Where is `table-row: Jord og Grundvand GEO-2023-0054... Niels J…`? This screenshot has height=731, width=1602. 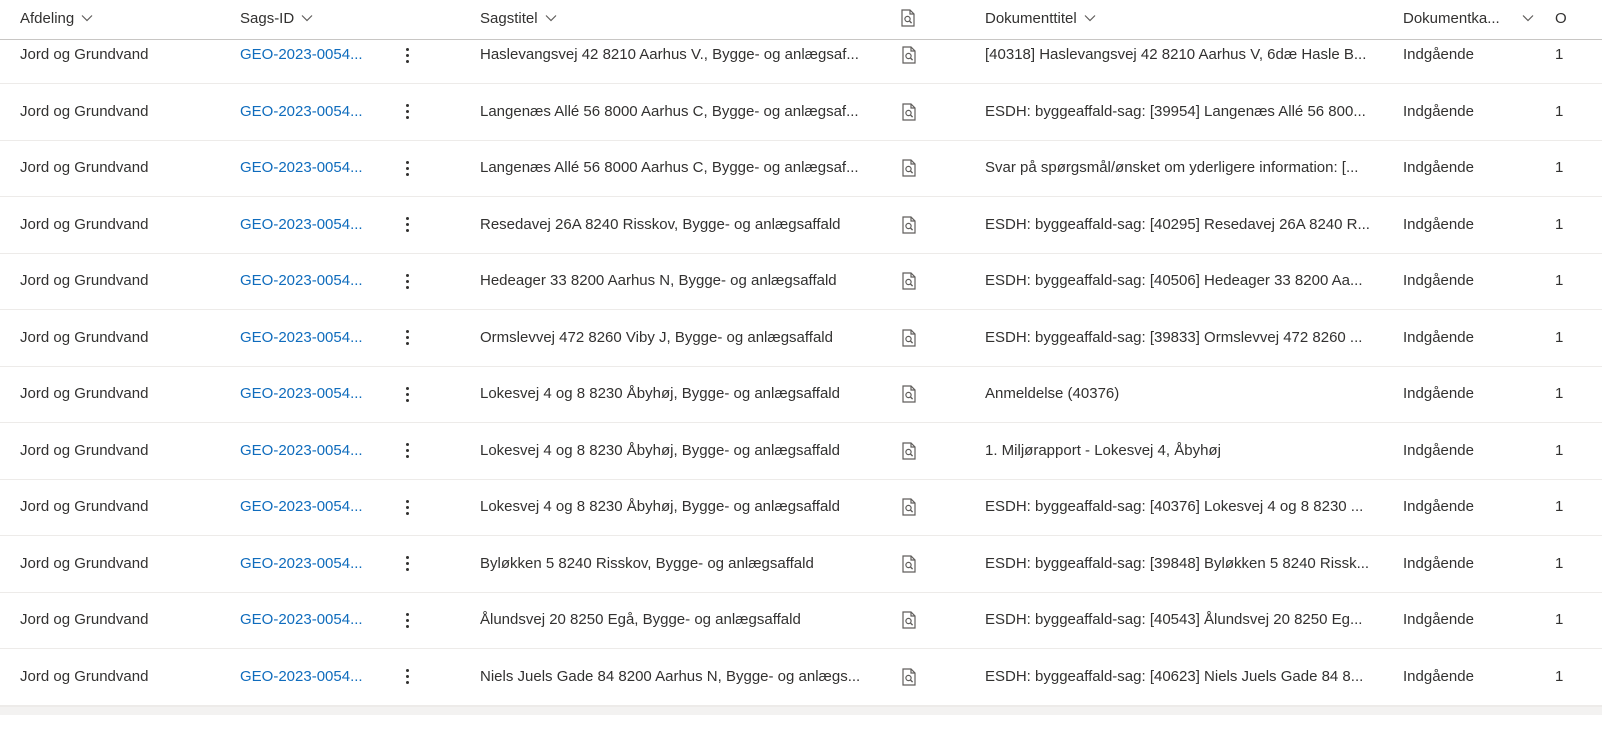
table-row: Jord og Grundvand GEO-2023-0054... Niels J… is located at coordinates (801, 677).